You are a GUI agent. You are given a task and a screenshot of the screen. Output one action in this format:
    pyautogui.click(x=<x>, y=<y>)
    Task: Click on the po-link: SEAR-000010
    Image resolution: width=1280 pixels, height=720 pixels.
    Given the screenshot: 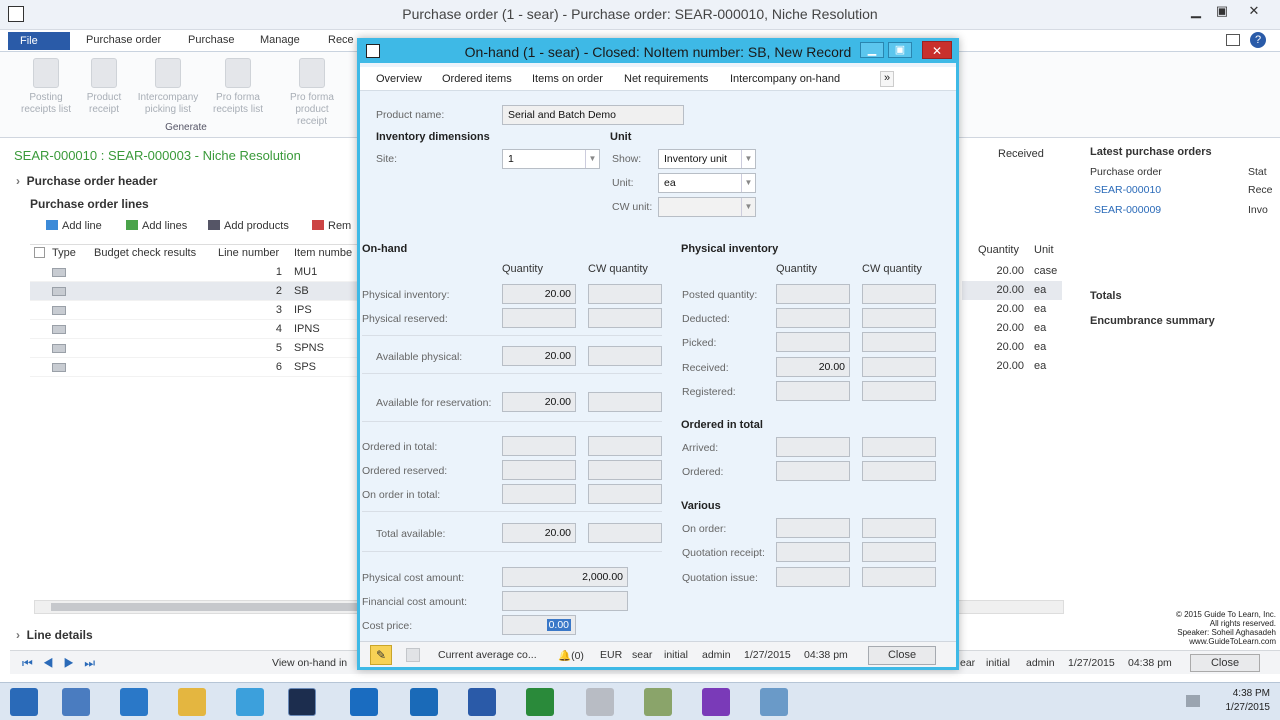 What is the action you would take?
    pyautogui.click(x=1127, y=190)
    